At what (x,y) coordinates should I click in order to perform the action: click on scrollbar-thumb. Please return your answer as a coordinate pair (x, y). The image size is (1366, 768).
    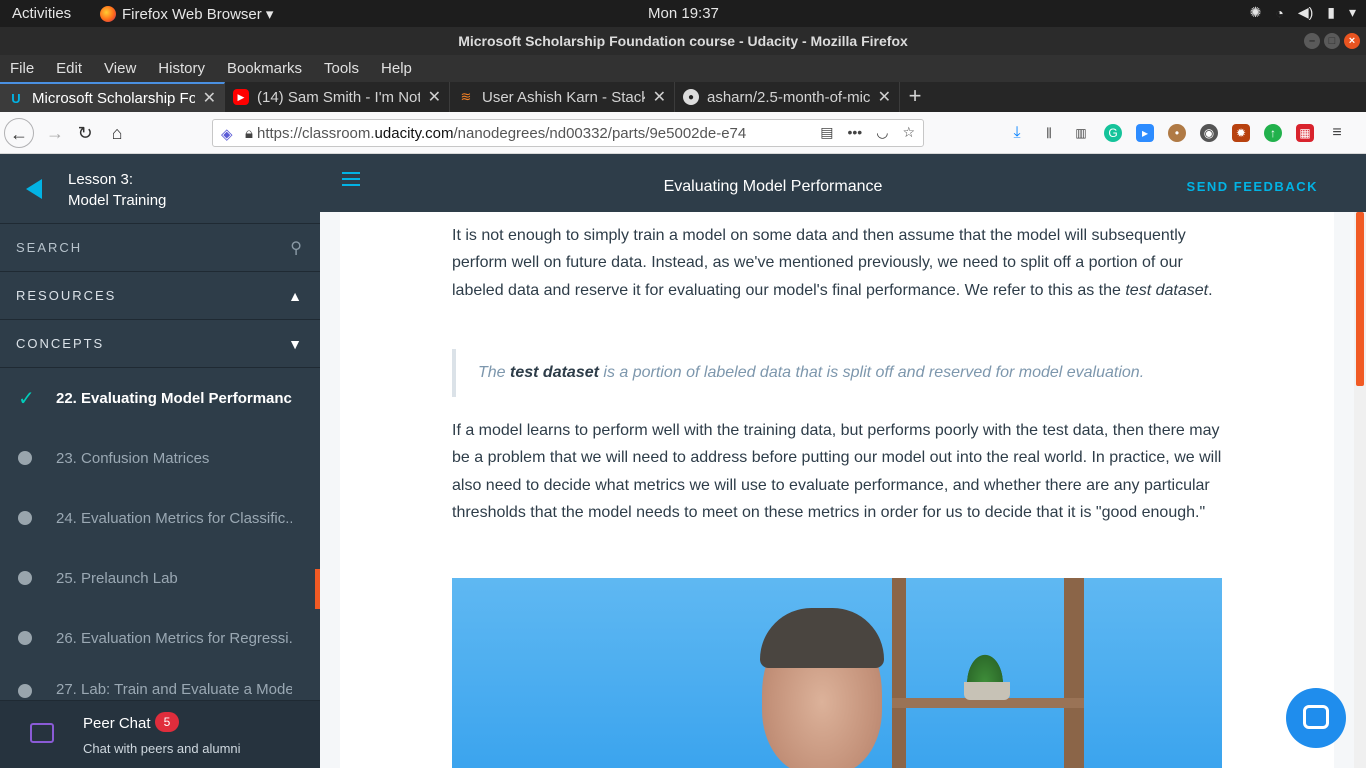
    Looking at the image, I should click on (1360, 299).